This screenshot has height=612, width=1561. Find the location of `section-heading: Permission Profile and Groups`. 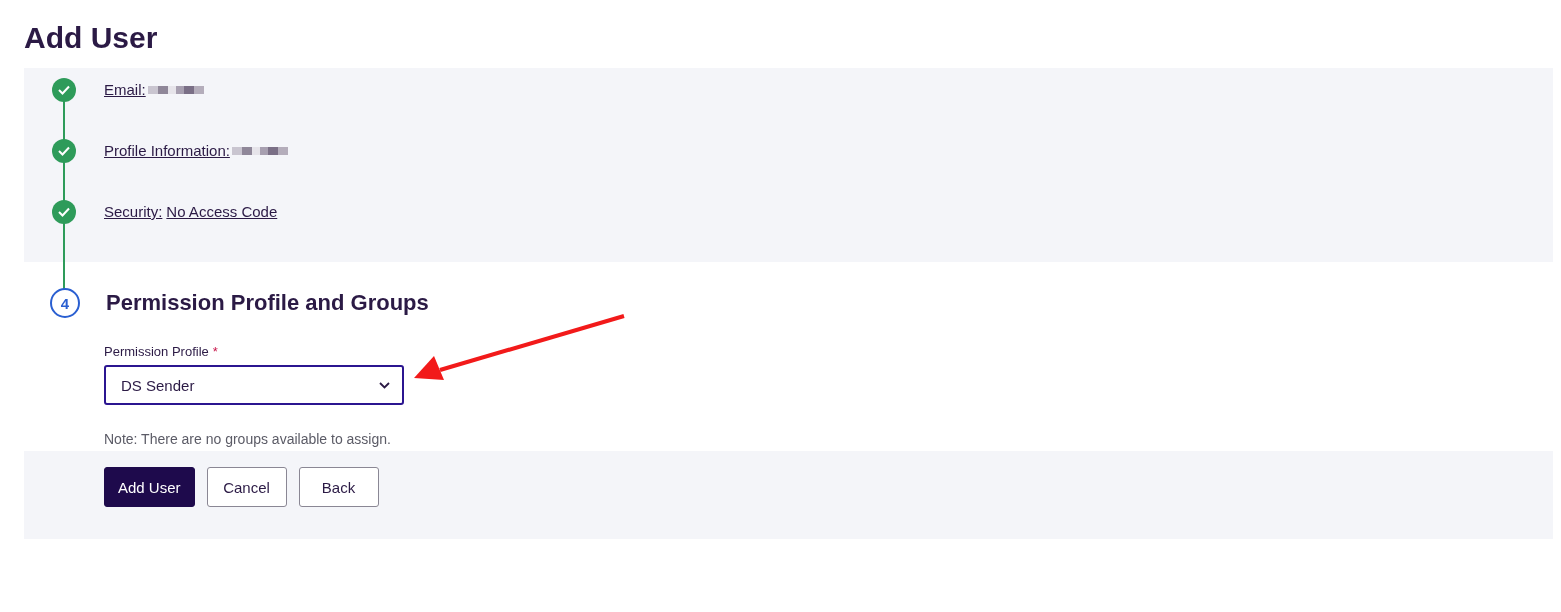

section-heading: Permission Profile and Groups is located at coordinates (267, 303).